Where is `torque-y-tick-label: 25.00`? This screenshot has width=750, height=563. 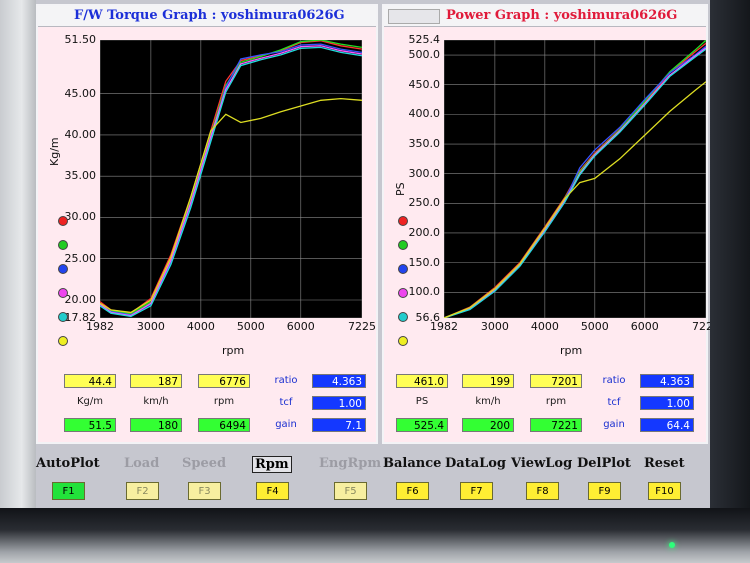
torque-y-tick-label: 25.00 is located at coordinates (80, 258).